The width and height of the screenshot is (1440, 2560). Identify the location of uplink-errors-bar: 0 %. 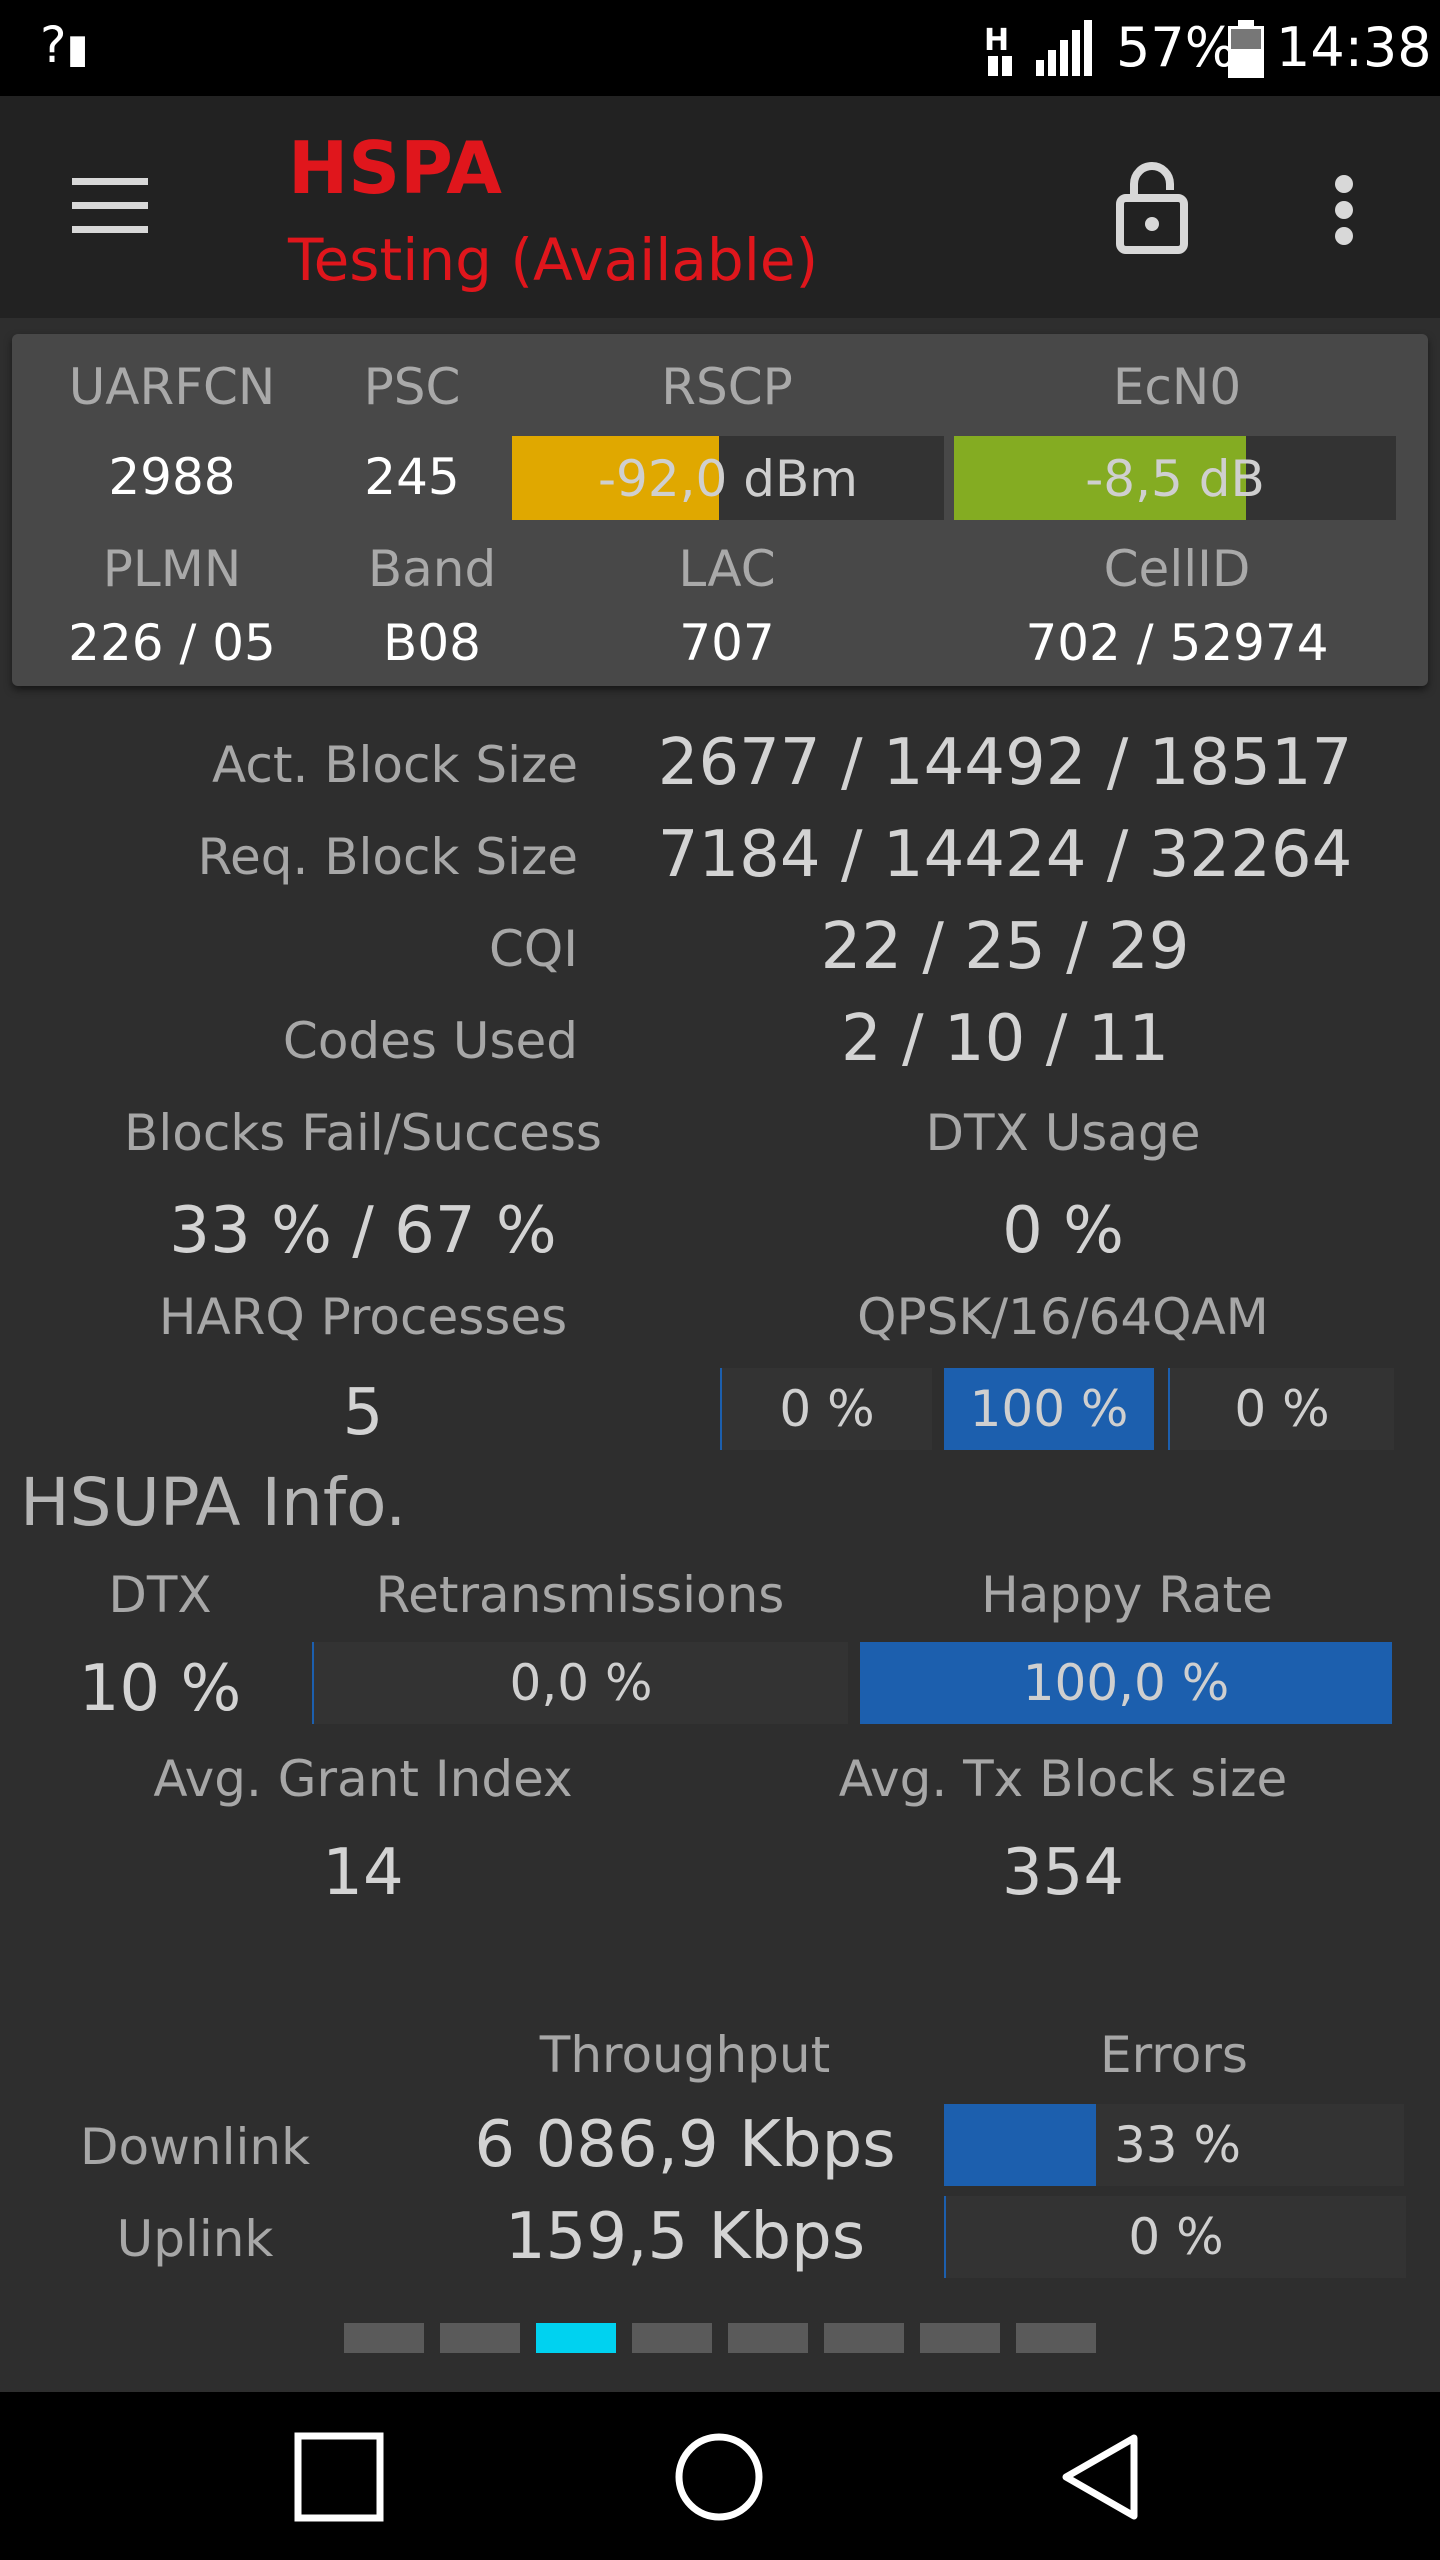
(1175, 2237).